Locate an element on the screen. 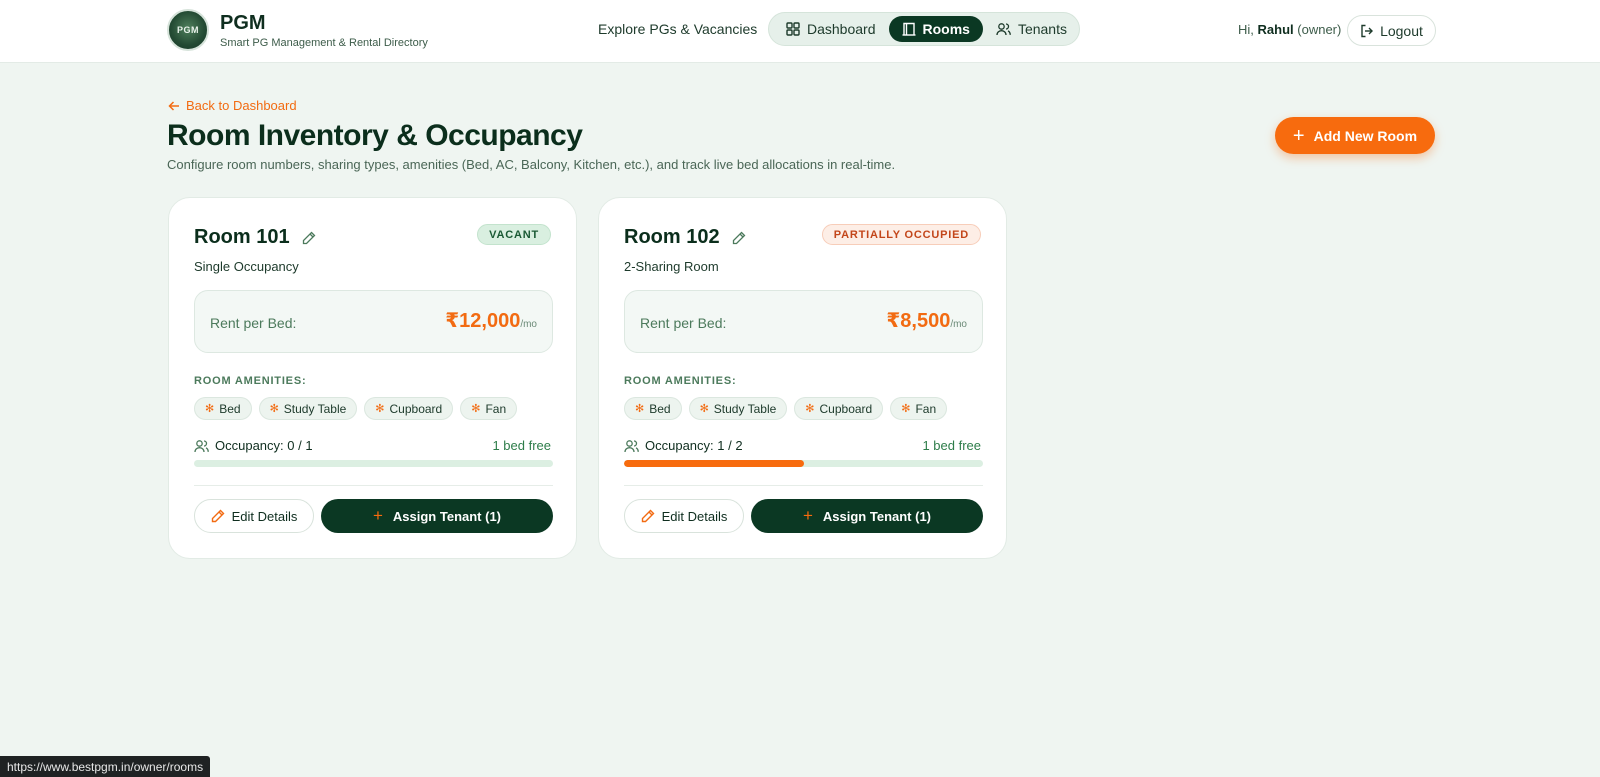 The width and height of the screenshot is (1600, 777). logout-icon is located at coordinates (1367, 30).